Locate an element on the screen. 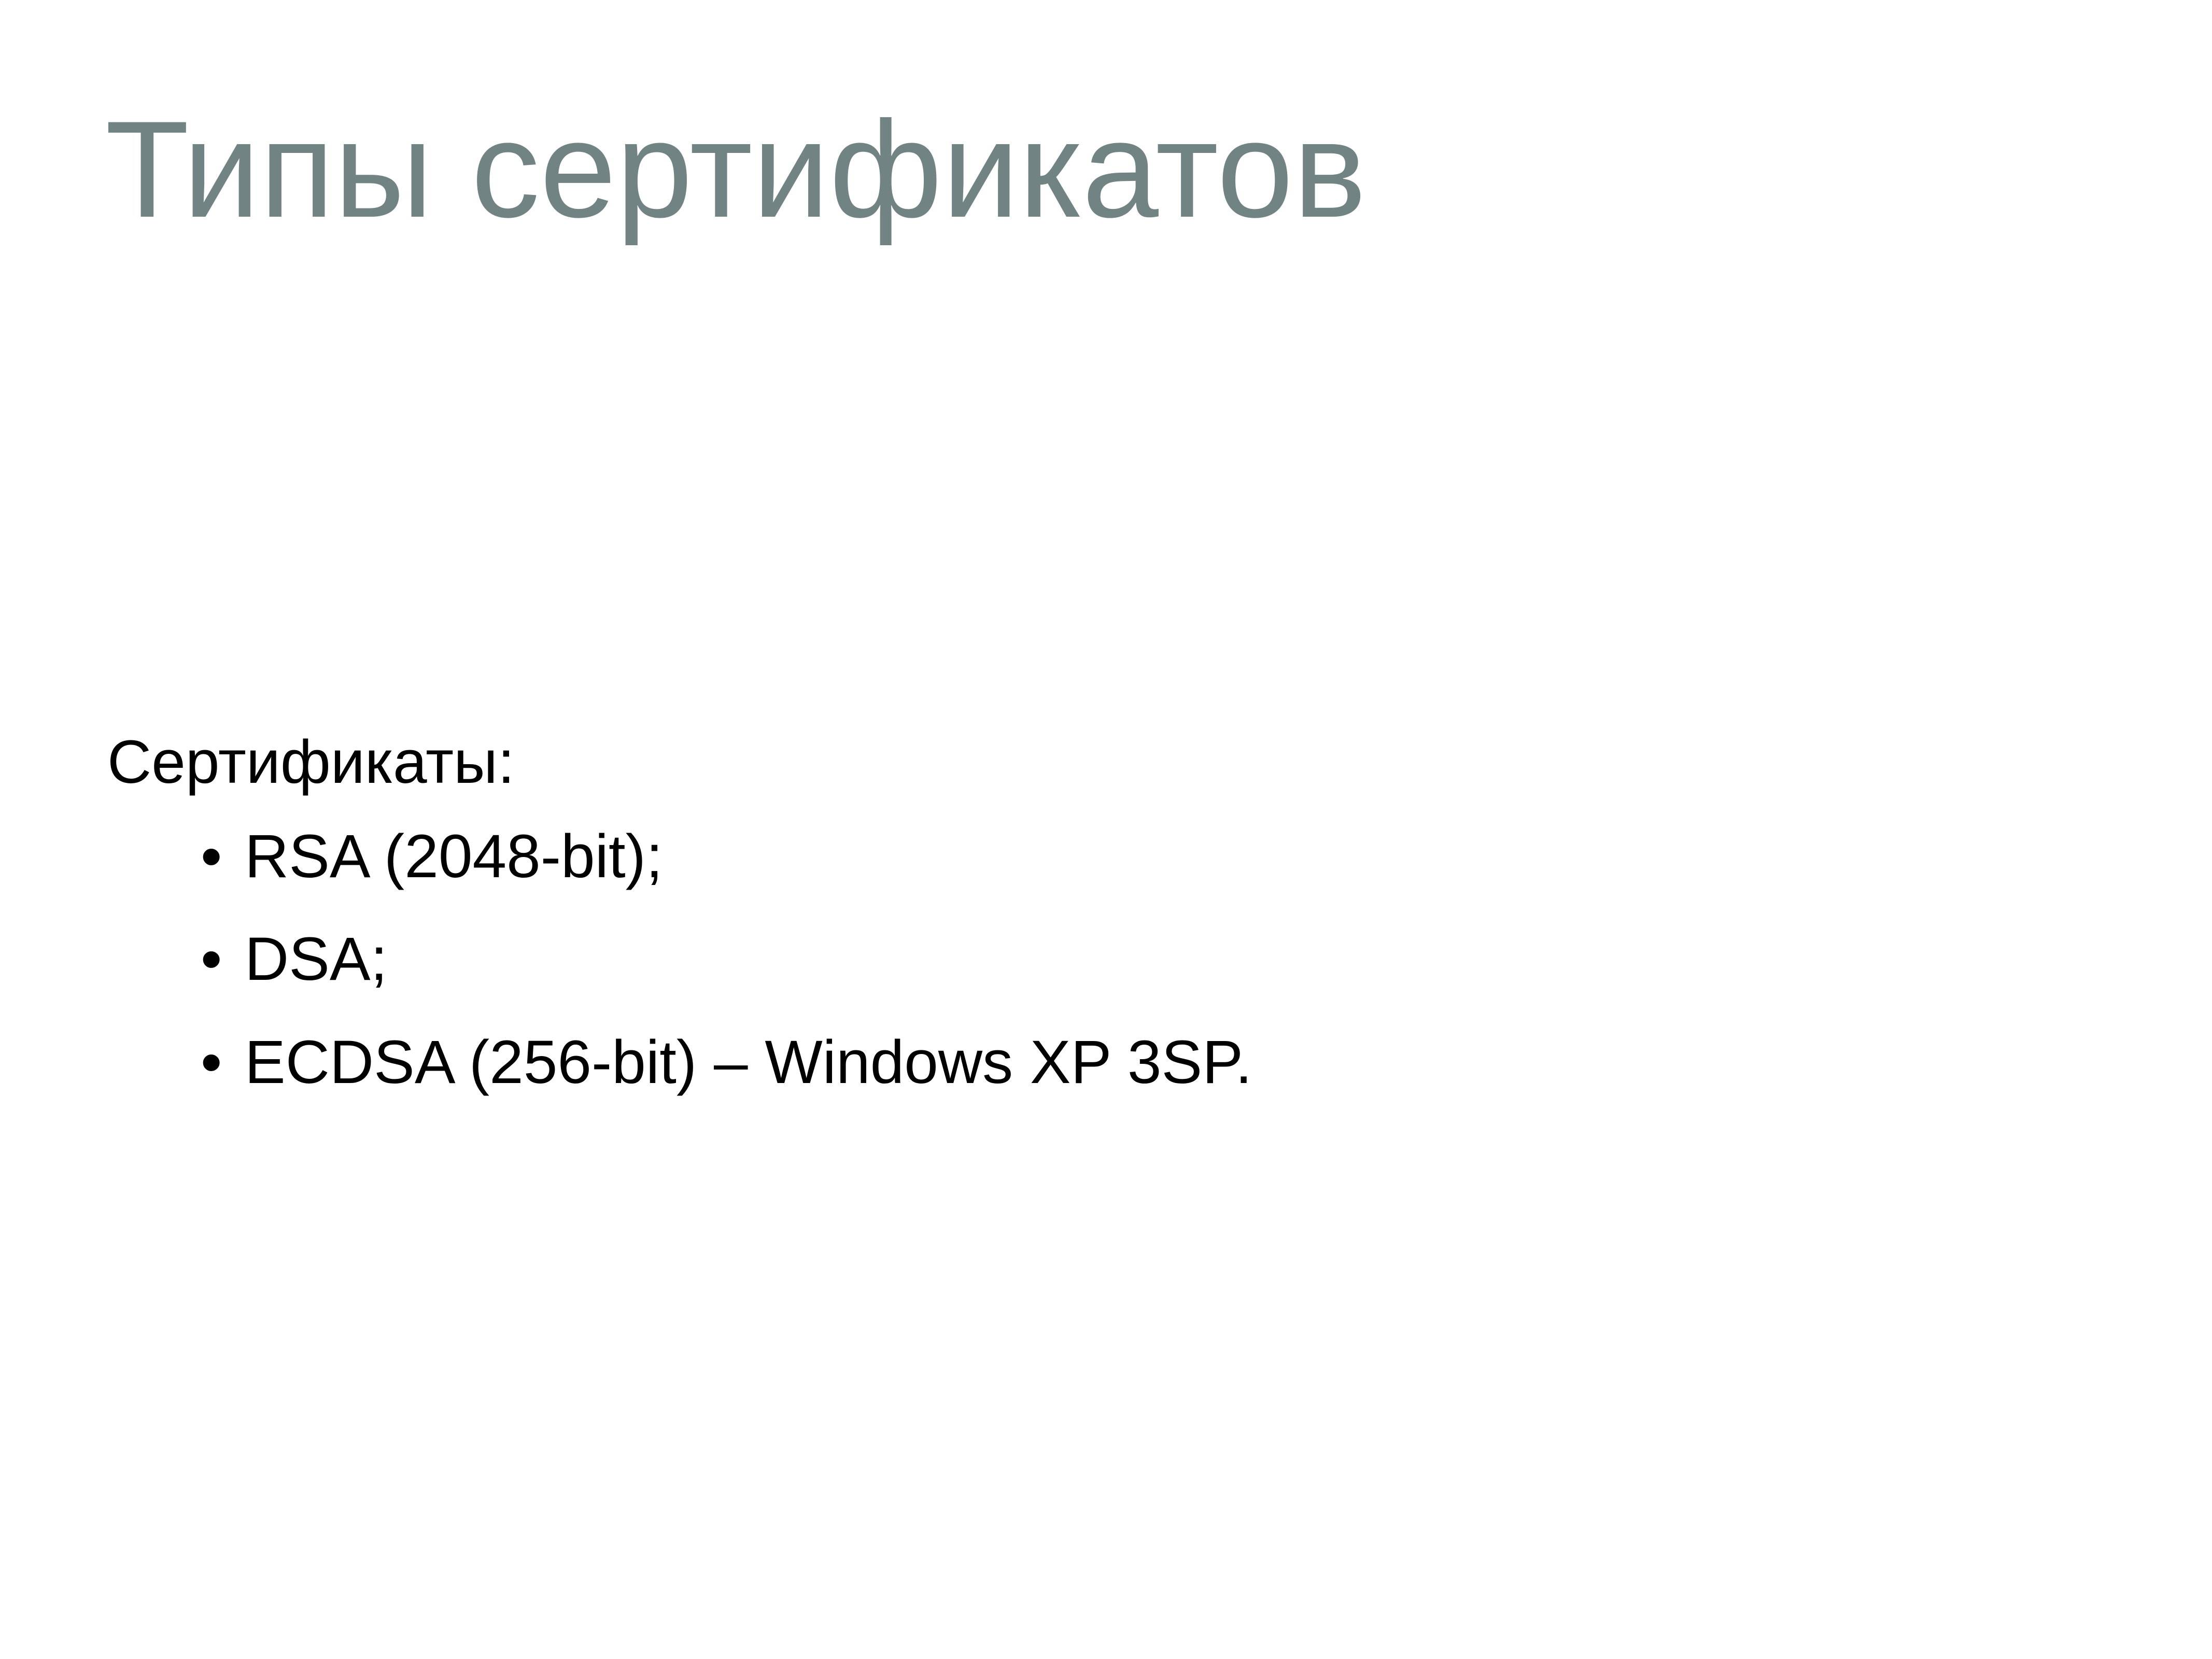 This screenshot has height=1659, width=2212. list-item-text: DSA; is located at coordinates (316, 960).